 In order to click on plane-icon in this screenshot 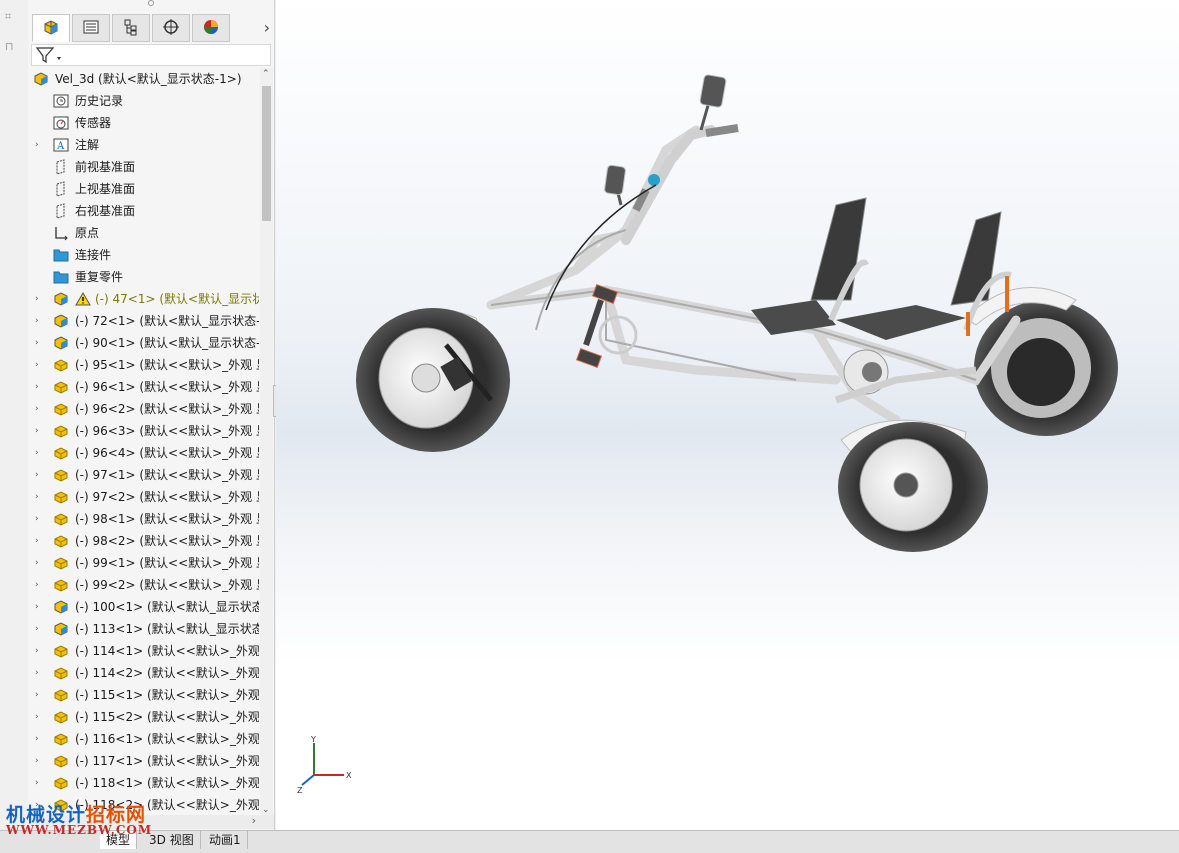, I will do `click(61, 189)`.